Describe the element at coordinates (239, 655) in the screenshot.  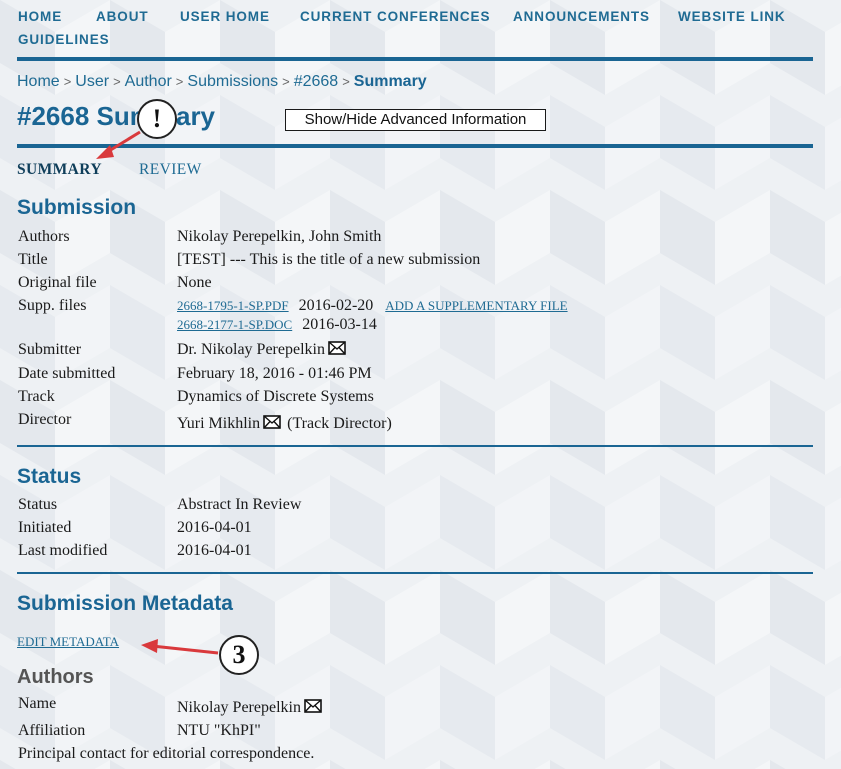
I see `callout-badge: 3` at that location.